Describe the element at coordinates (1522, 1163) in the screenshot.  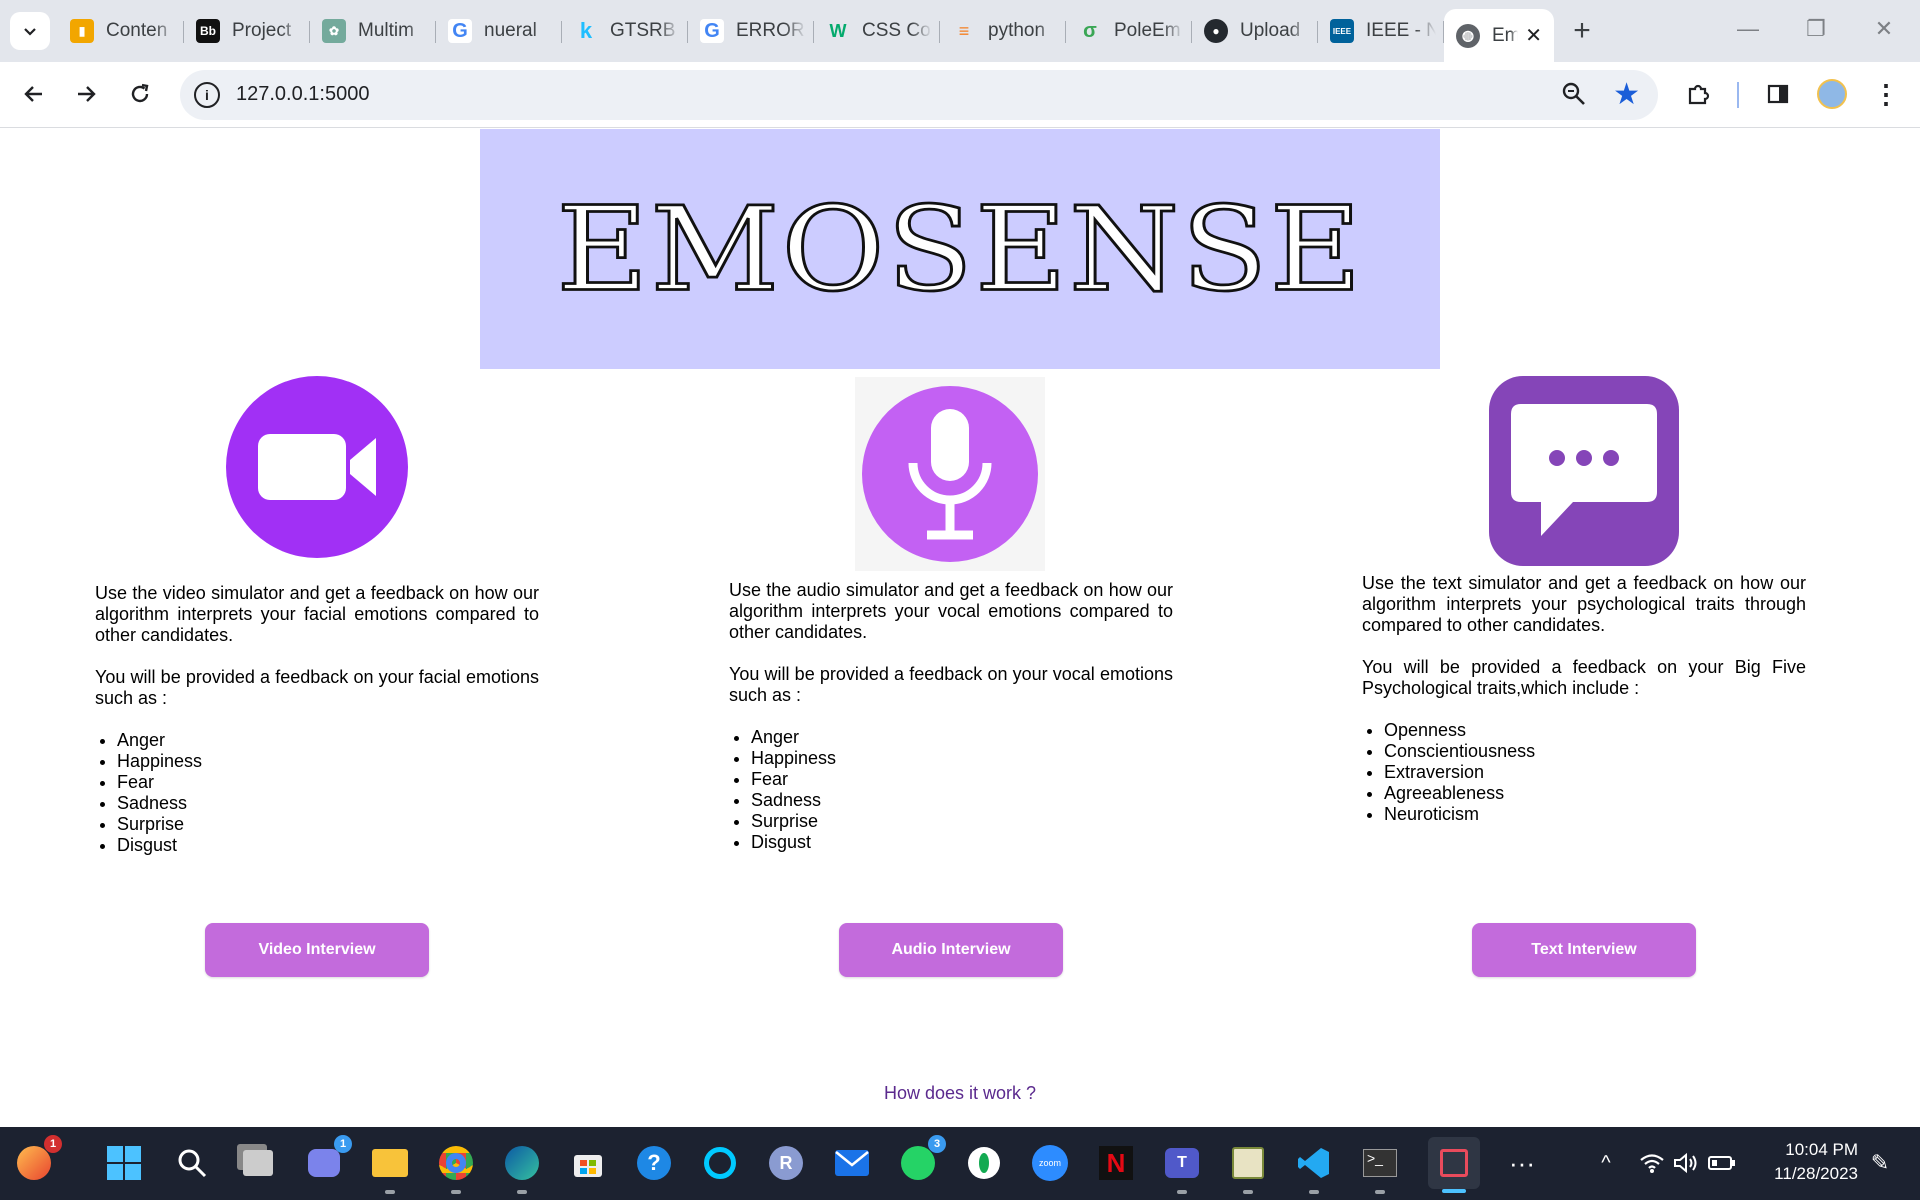
I see `more-apps-icon: ···` at that location.